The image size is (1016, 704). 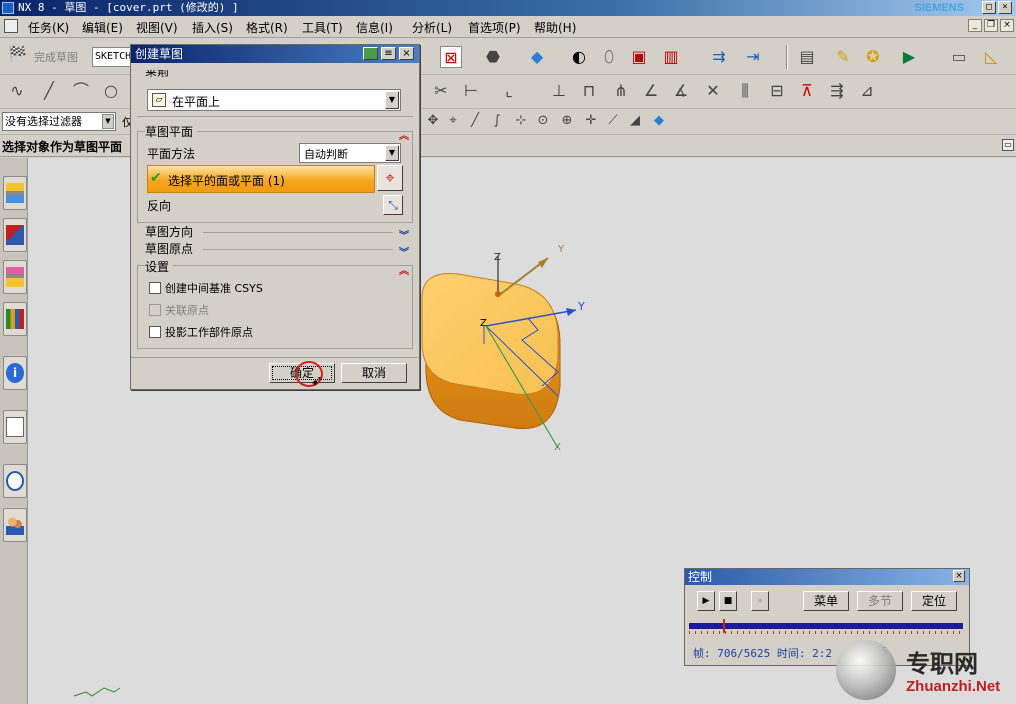 I want to click on project-work-part-origin-checkbox, so click(x=155, y=332).